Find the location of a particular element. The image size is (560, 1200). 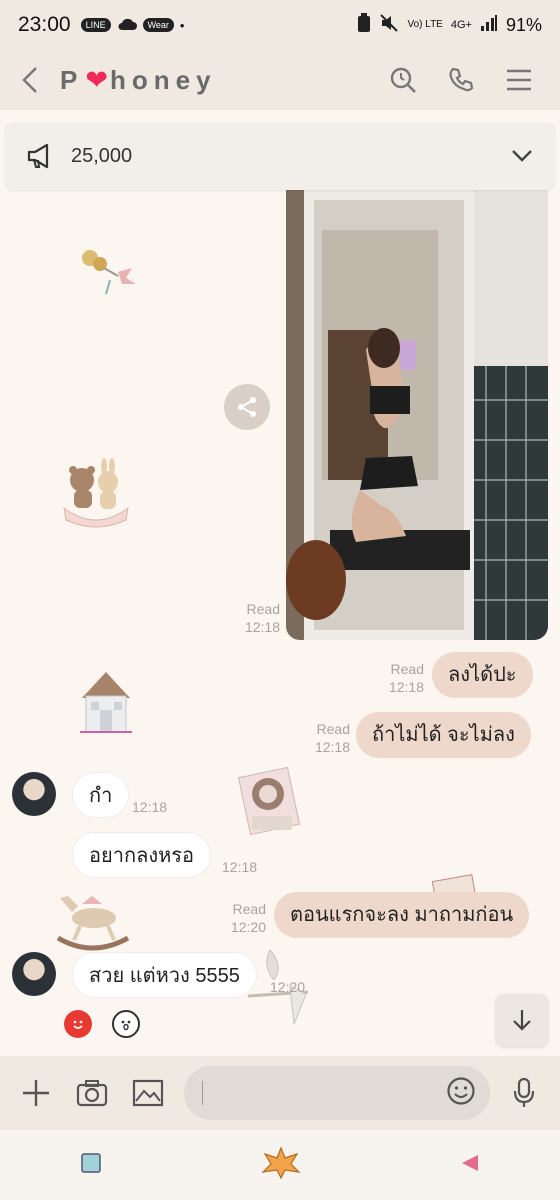

emoji-icon is located at coordinates (461, 1090).